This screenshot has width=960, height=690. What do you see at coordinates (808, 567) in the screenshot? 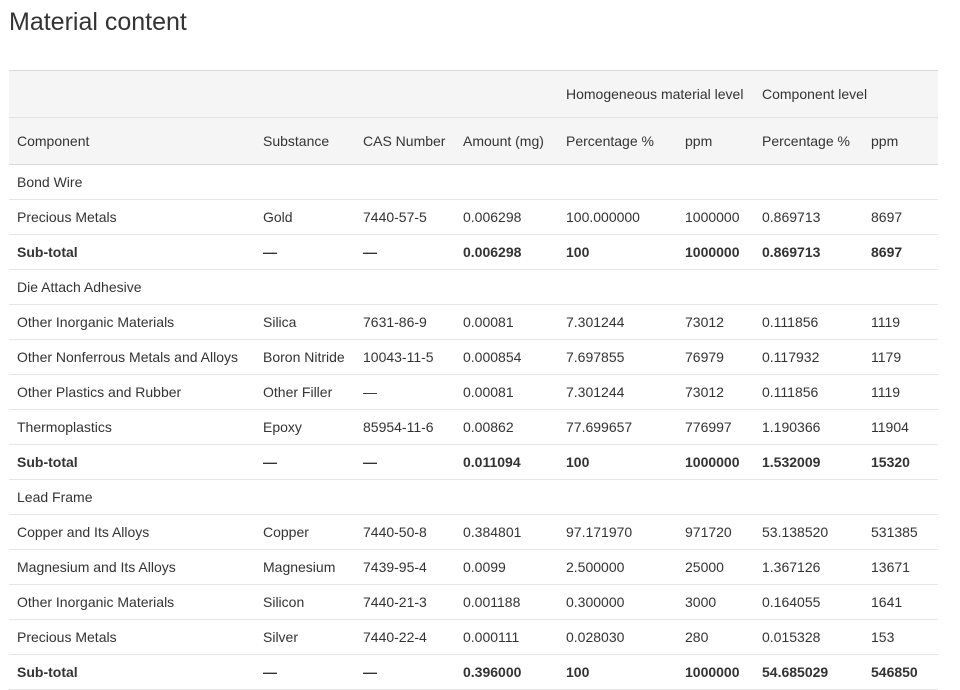
I see `cell-component-percentage: 1.367126` at bounding box center [808, 567].